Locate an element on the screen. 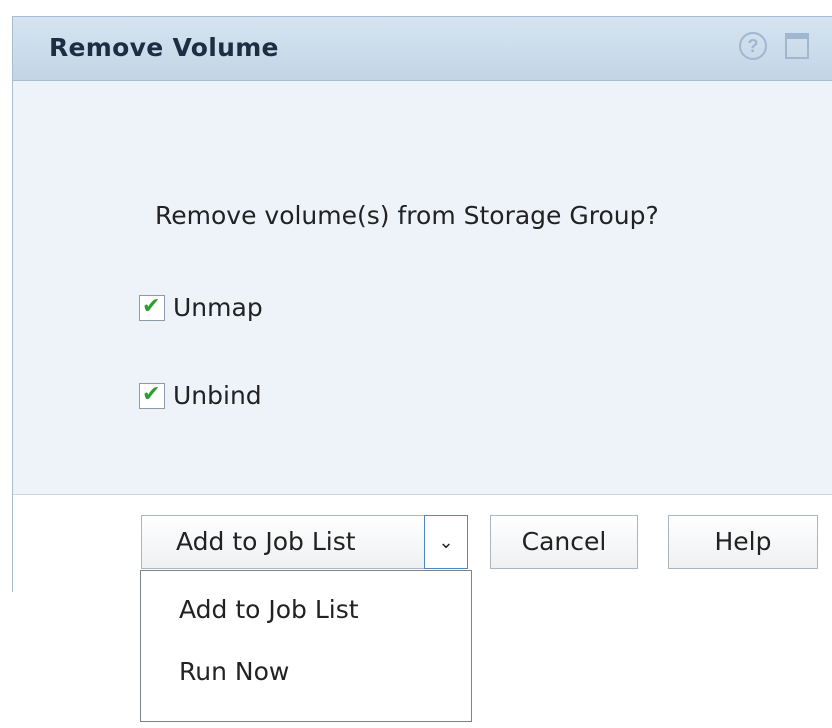 This screenshot has height=728, width=832. help-icon: ? is located at coordinates (753, 46).